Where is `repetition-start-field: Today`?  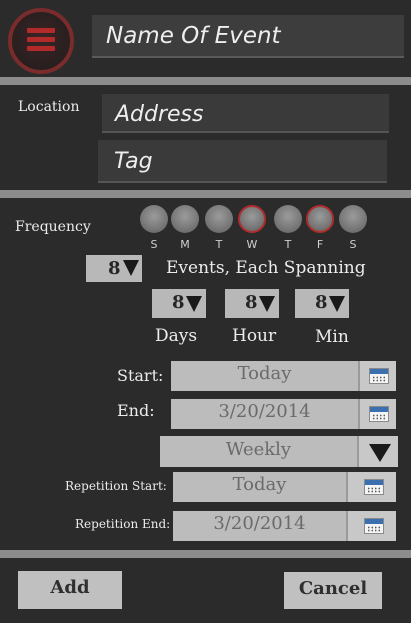
repetition-start-field: Today is located at coordinates (259, 487).